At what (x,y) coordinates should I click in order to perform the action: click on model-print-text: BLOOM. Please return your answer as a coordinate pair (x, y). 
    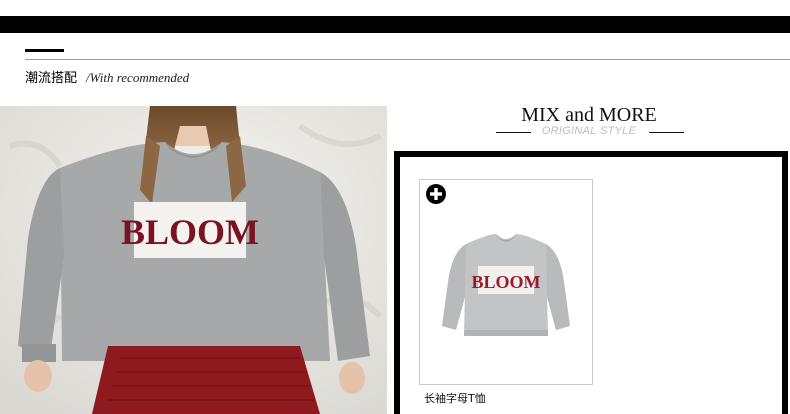
    Looking at the image, I should click on (190, 232).